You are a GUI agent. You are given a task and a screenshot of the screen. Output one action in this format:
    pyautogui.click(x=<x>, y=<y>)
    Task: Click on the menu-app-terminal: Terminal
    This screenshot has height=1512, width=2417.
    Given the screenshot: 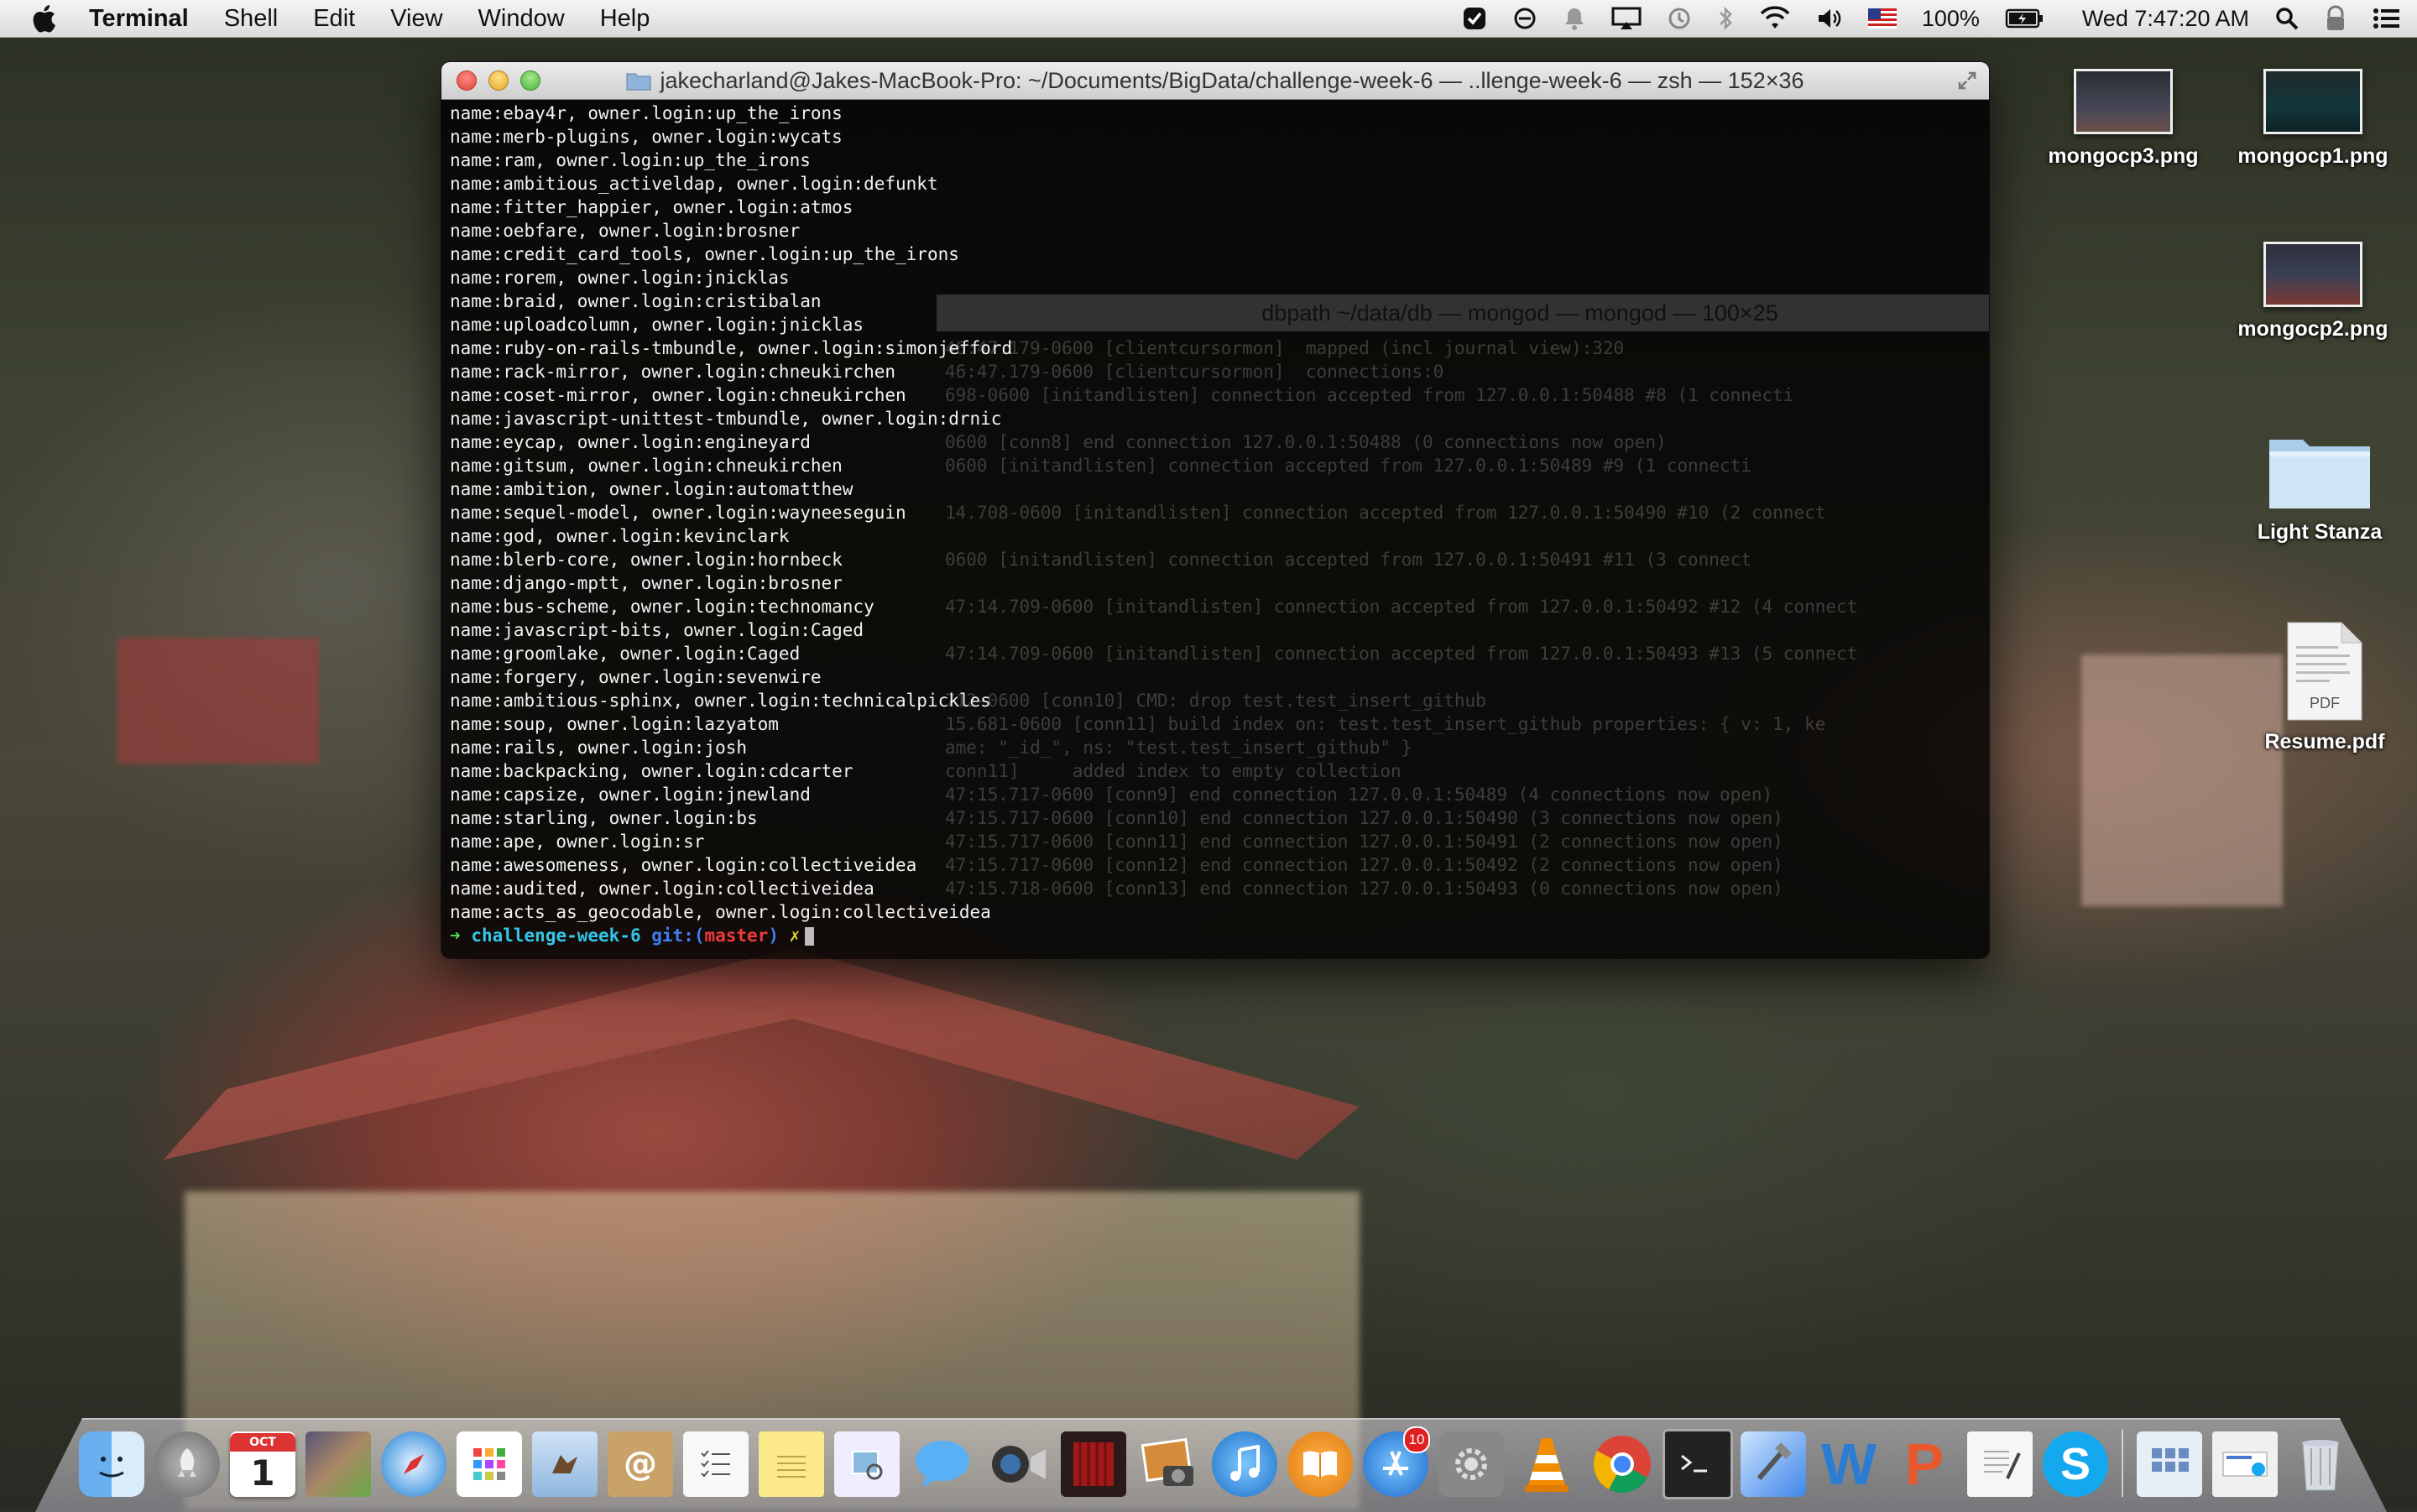 What is the action you would take?
    pyautogui.click(x=139, y=19)
    